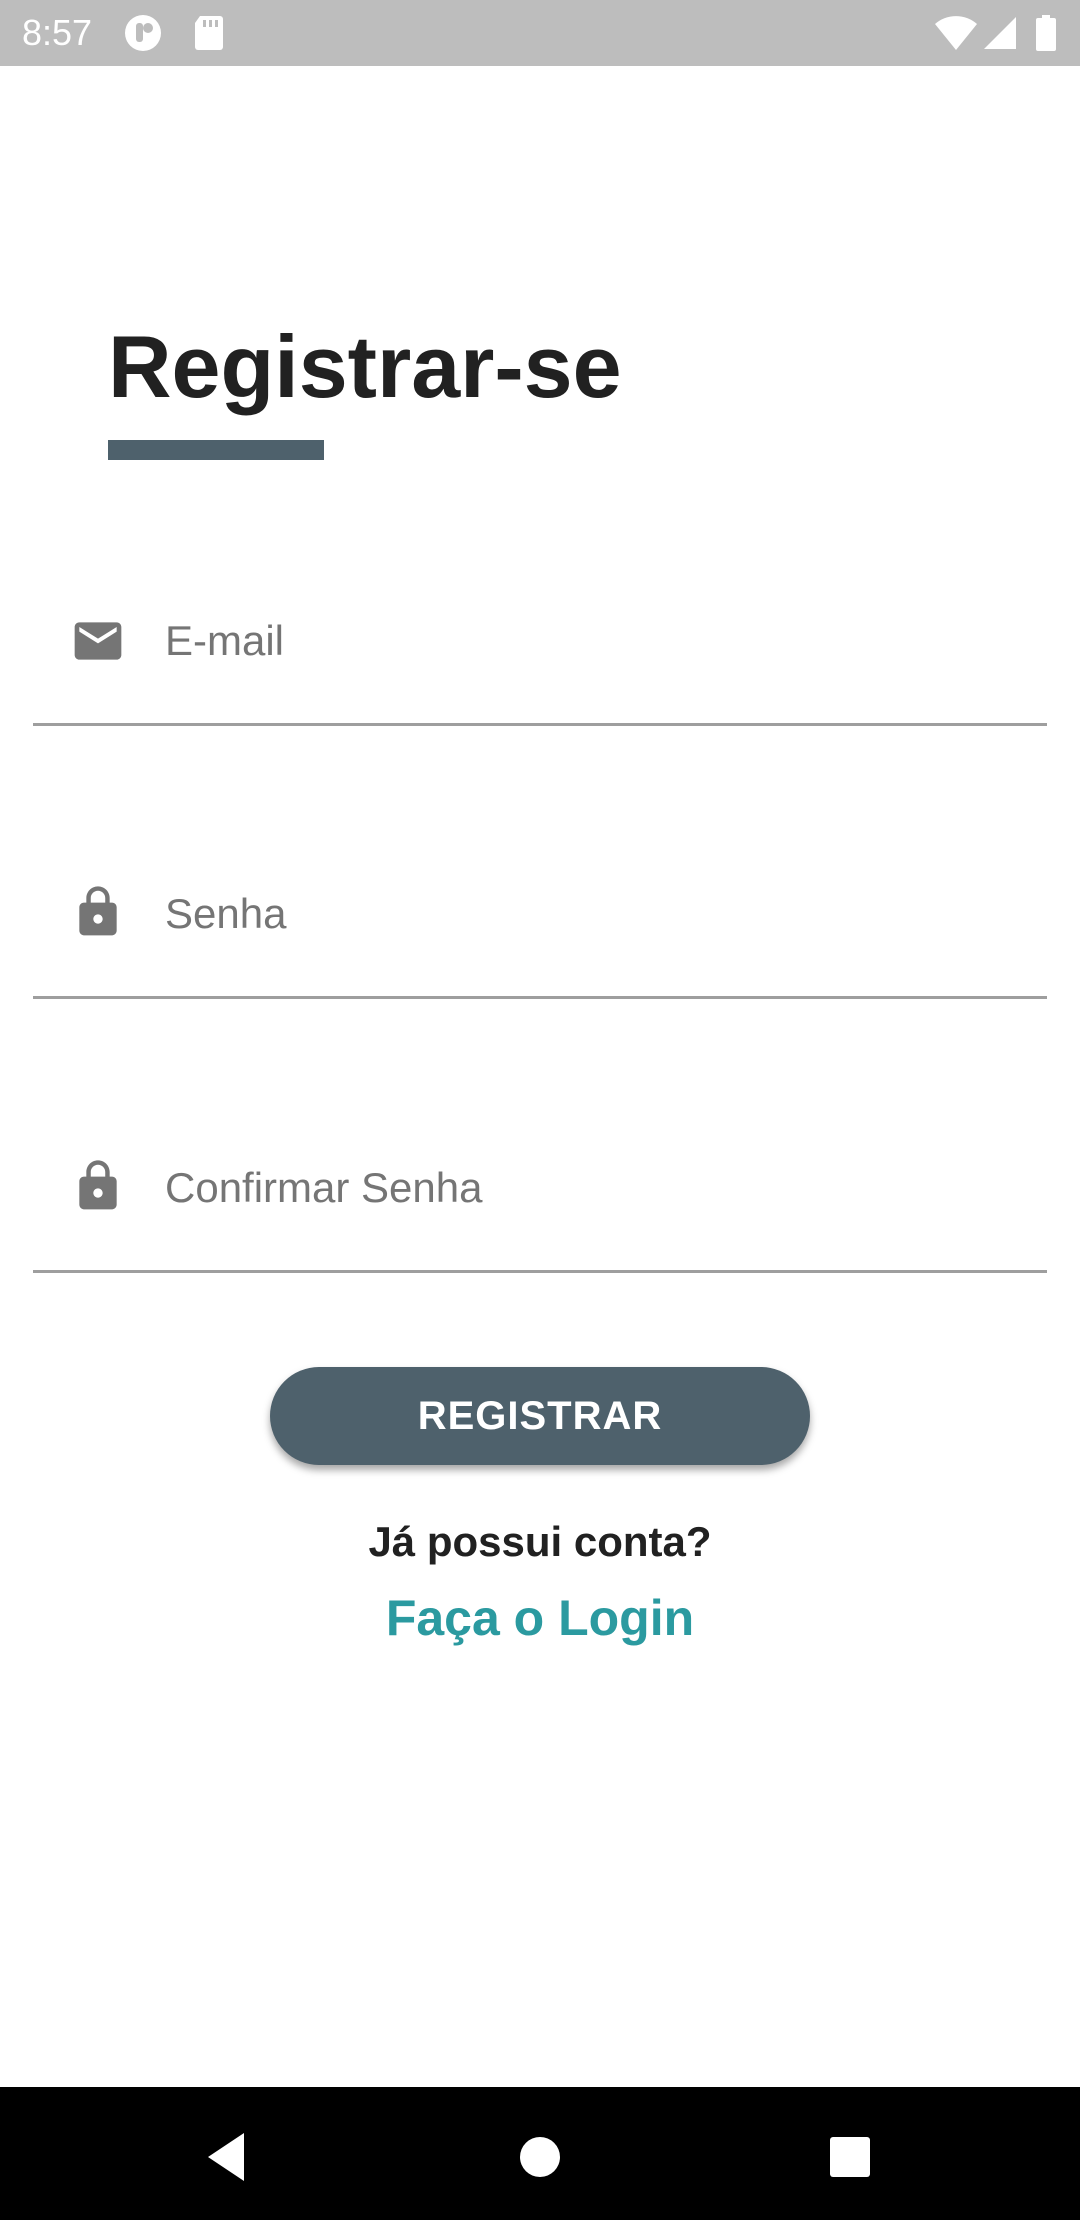  I want to click on back-icon, so click(226, 2157).